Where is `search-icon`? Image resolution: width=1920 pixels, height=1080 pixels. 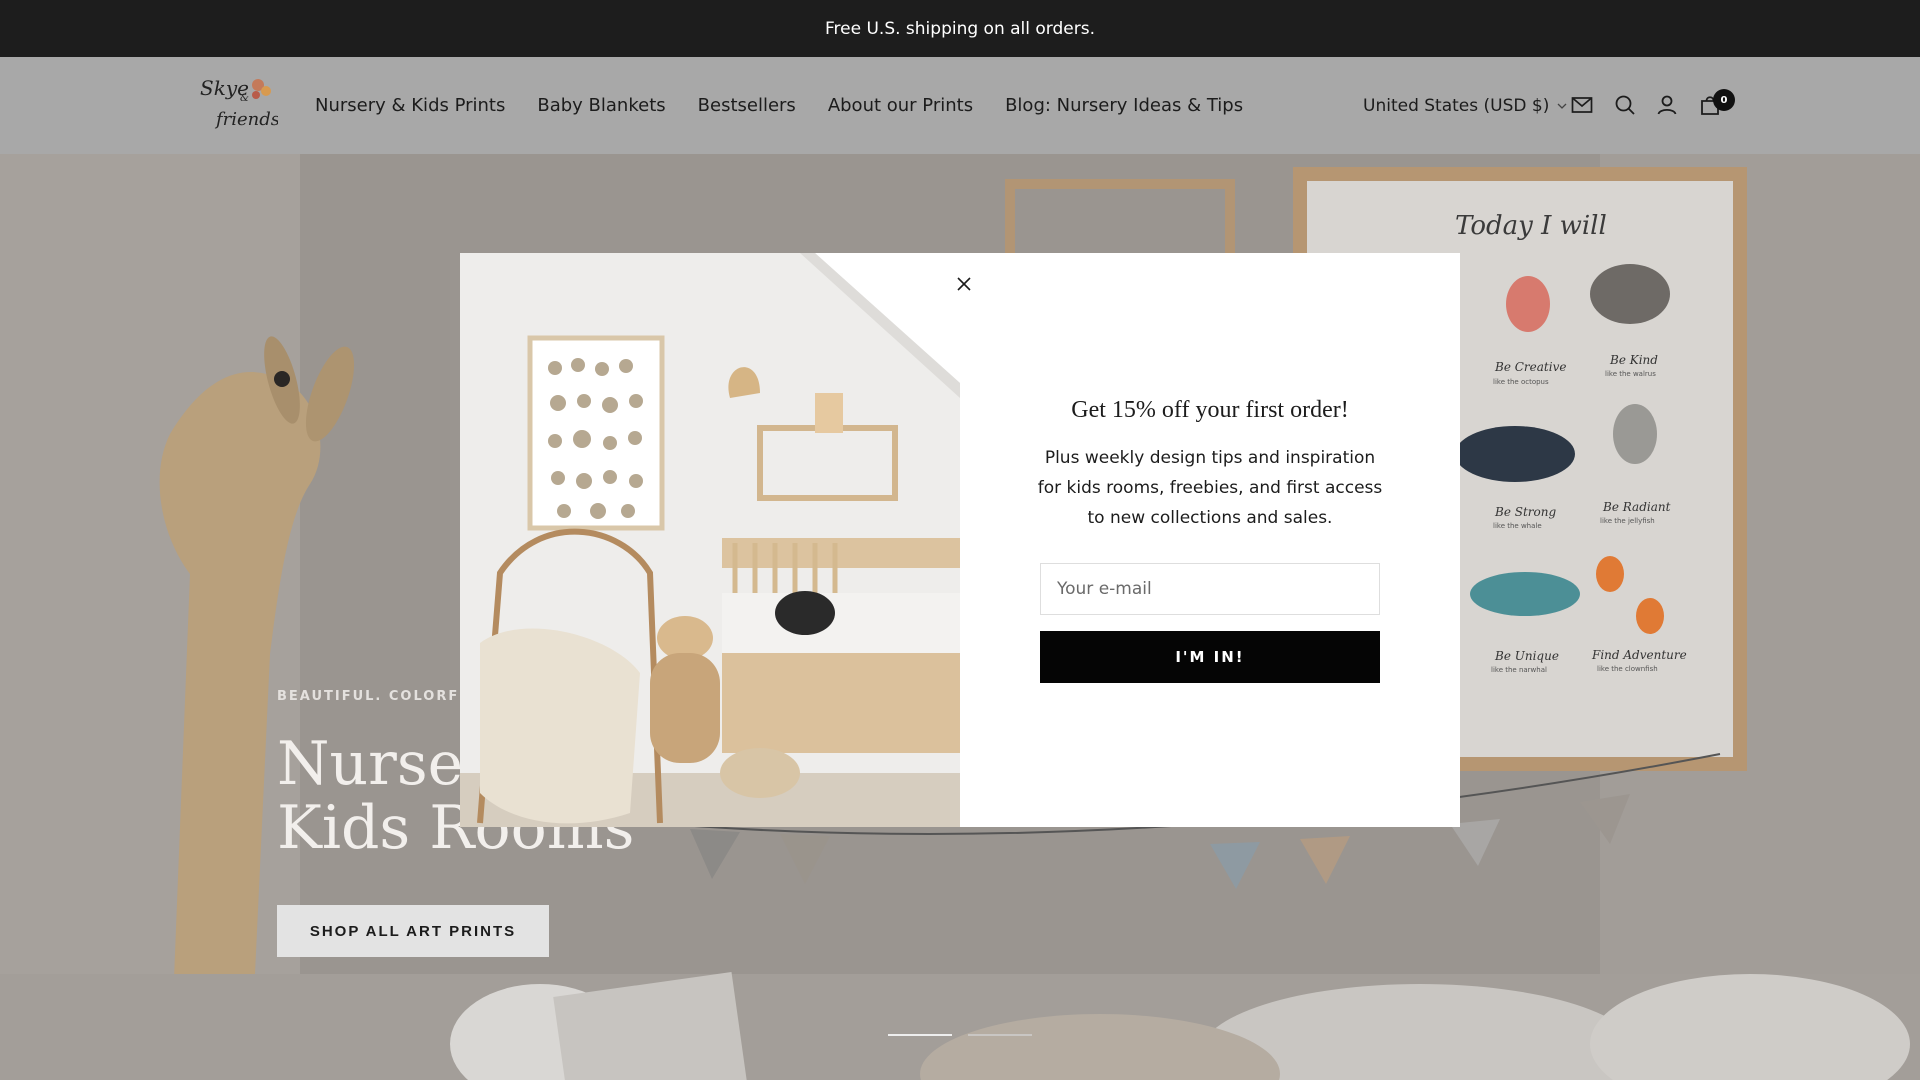 search-icon is located at coordinates (1625, 105).